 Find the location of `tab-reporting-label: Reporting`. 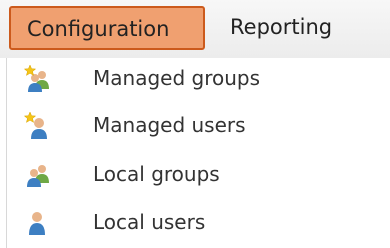

tab-reporting-label: Reporting is located at coordinates (281, 27).